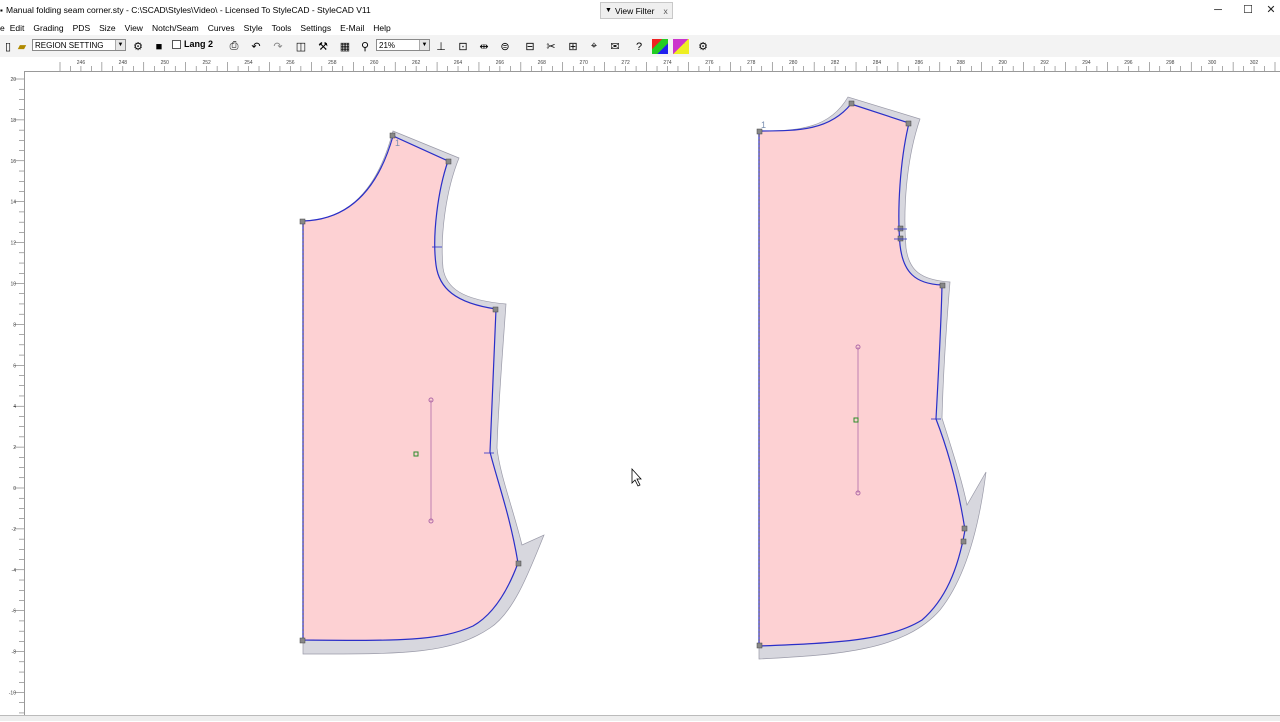 The image size is (1280, 722). I want to click on close-icon: x, so click(665, 11).